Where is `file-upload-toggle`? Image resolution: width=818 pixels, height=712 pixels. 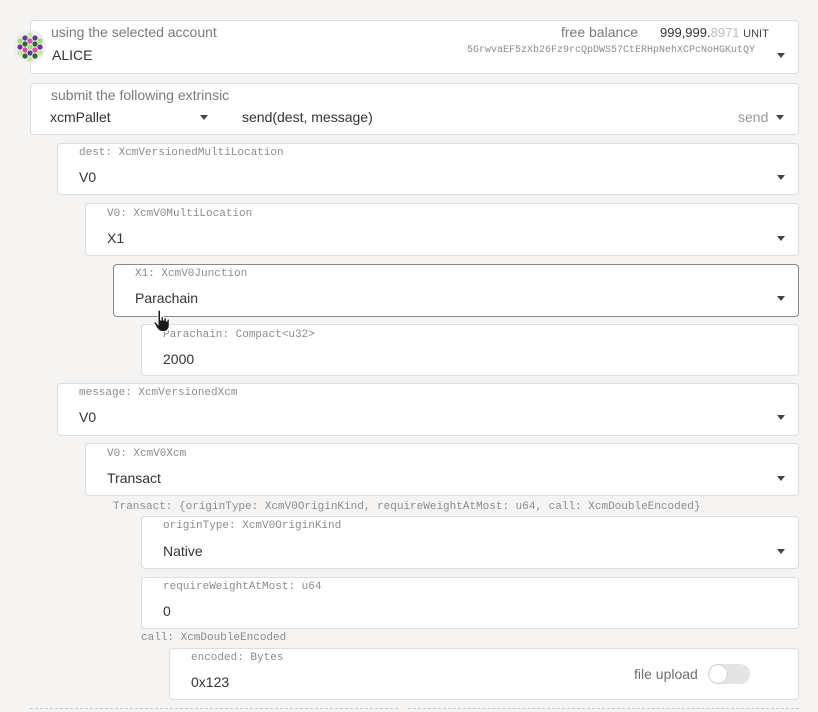
file-upload-toggle is located at coordinates (729, 674).